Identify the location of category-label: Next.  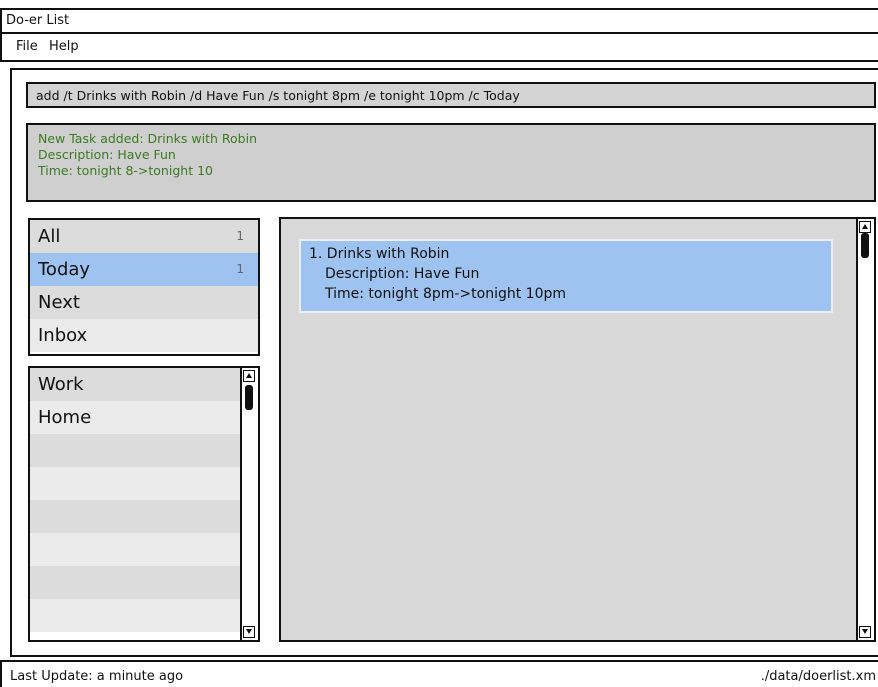
(59, 302).